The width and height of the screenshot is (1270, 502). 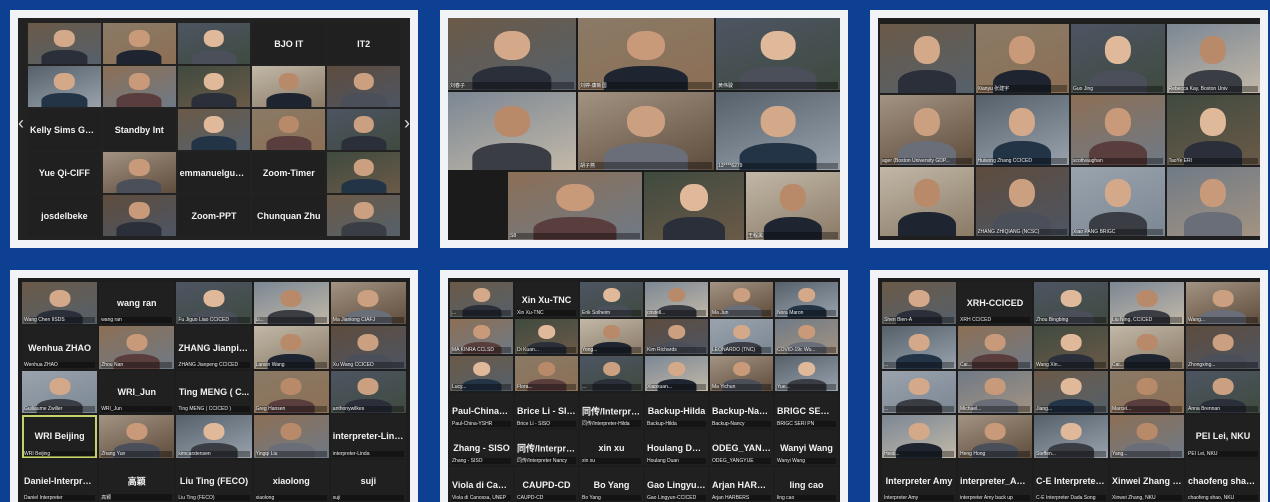 What do you see at coordinates (481, 410) in the screenshot?
I see `participant-name-tile: Paul-China-Y... Paul-China-YSHR` at bounding box center [481, 410].